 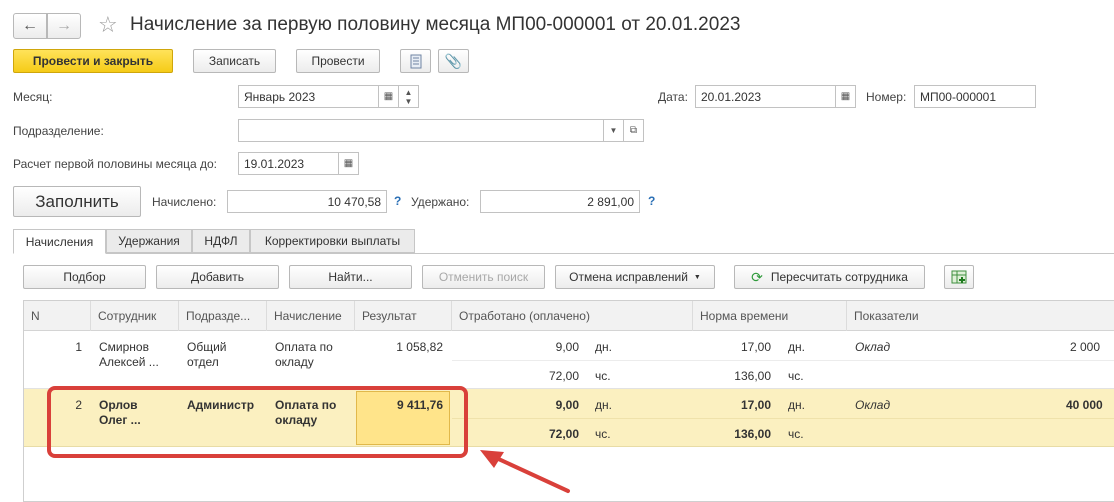 What do you see at coordinates (84, 277) in the screenshot?
I see `select-button: Подбор` at bounding box center [84, 277].